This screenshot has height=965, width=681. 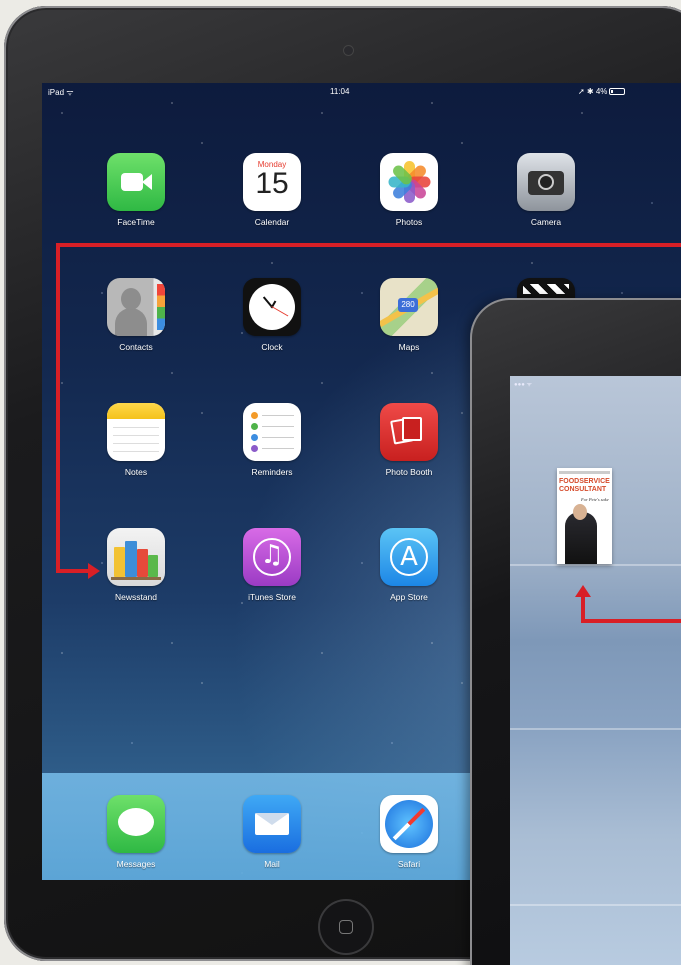 I want to click on app-contacts: Contacts, so click(x=136, y=315).